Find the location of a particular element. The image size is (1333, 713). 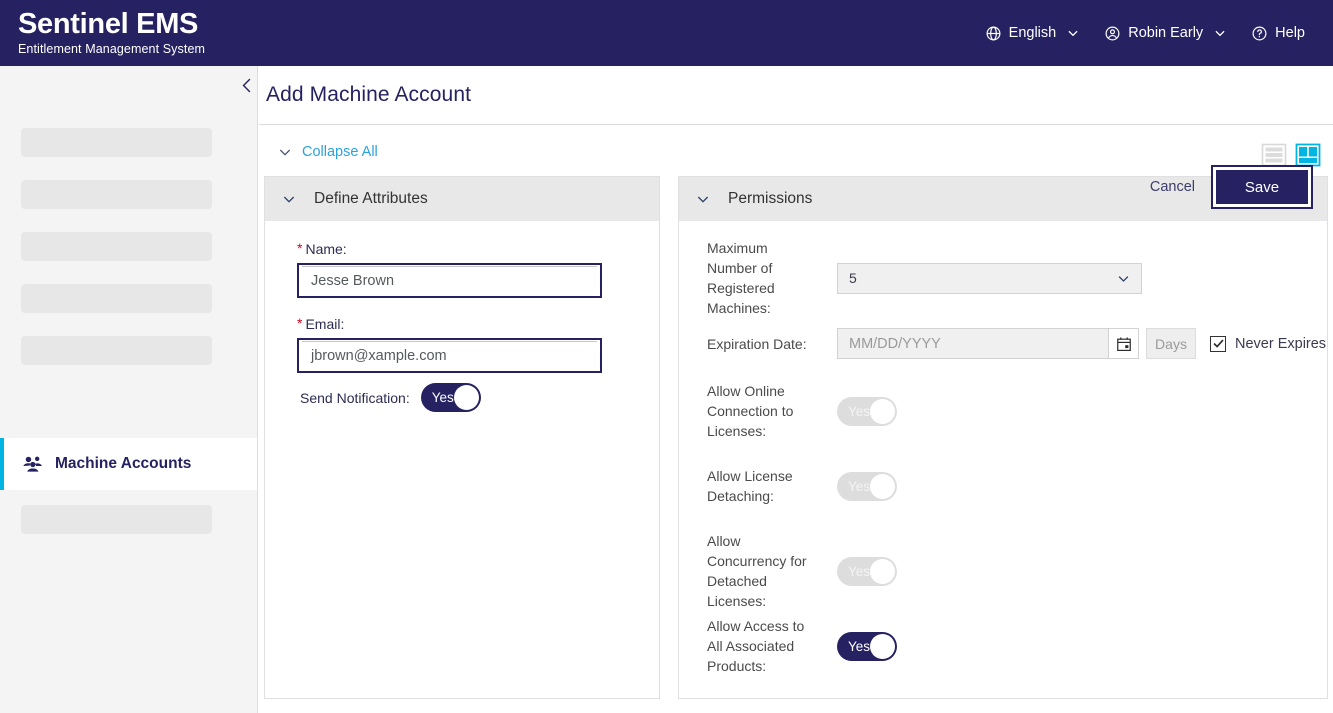

collapse-all-button: Collapse All is located at coordinates (327, 152).